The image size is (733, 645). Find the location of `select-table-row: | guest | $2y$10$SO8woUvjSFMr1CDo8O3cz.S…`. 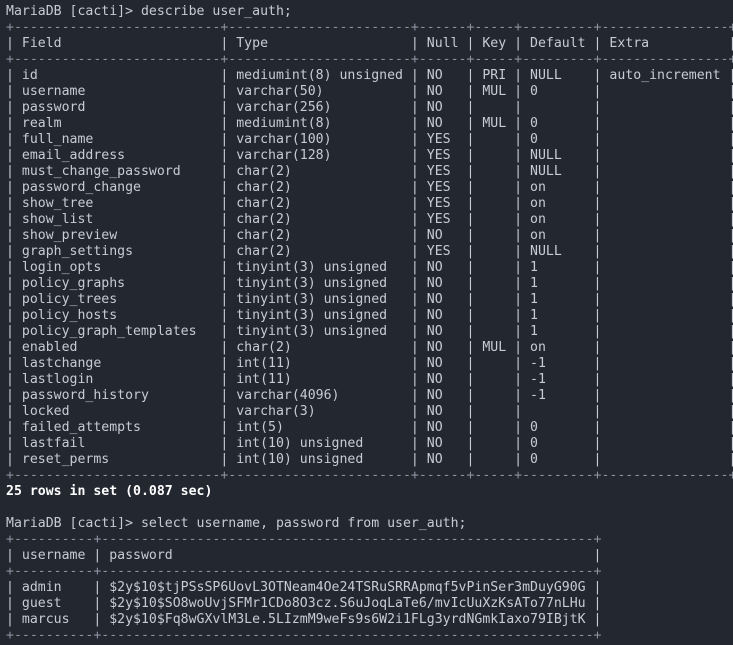

select-table-row: | guest | $2y$10$SO8woUvjSFMr1CDo8O3cz.S… is located at coordinates (304, 603).